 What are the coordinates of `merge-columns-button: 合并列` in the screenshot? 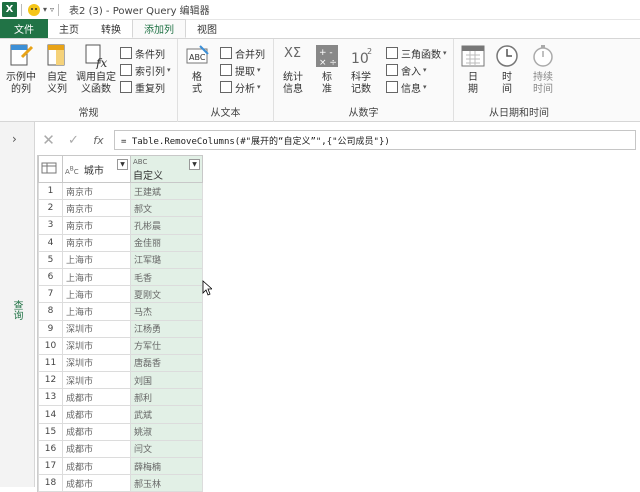 It's located at (242, 53).